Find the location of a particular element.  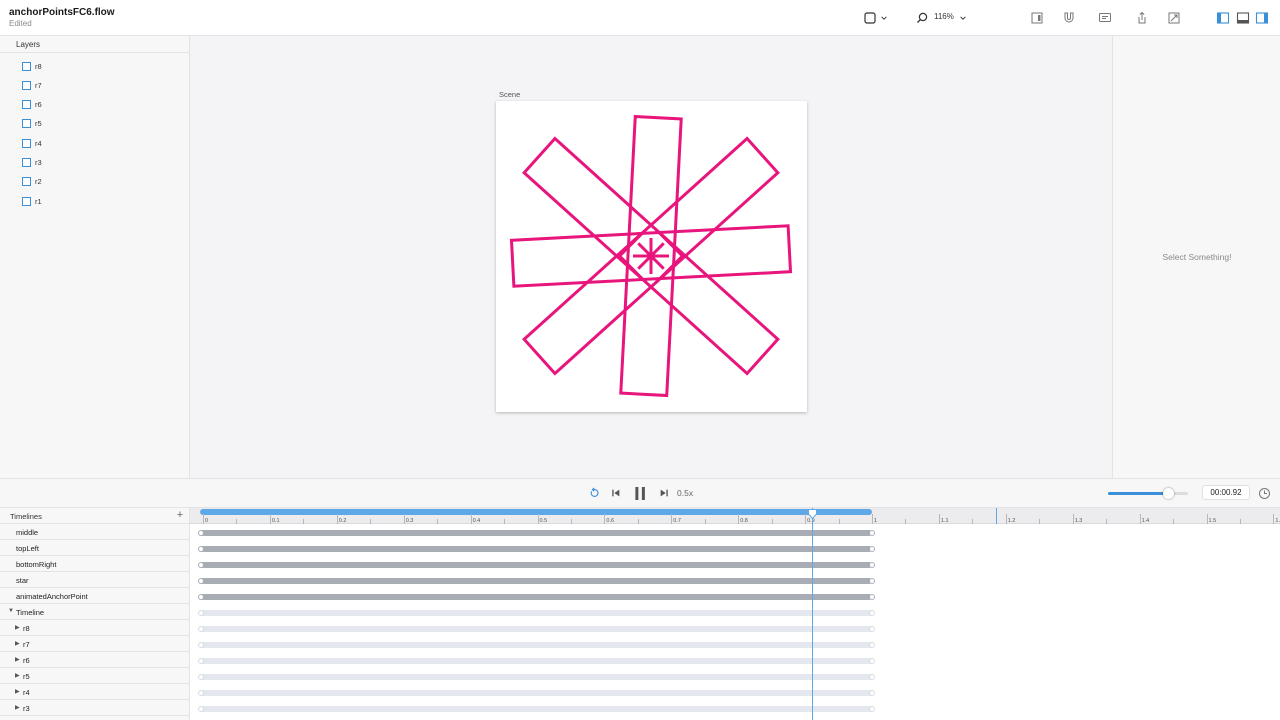

share-icon is located at coordinates (1142, 18).